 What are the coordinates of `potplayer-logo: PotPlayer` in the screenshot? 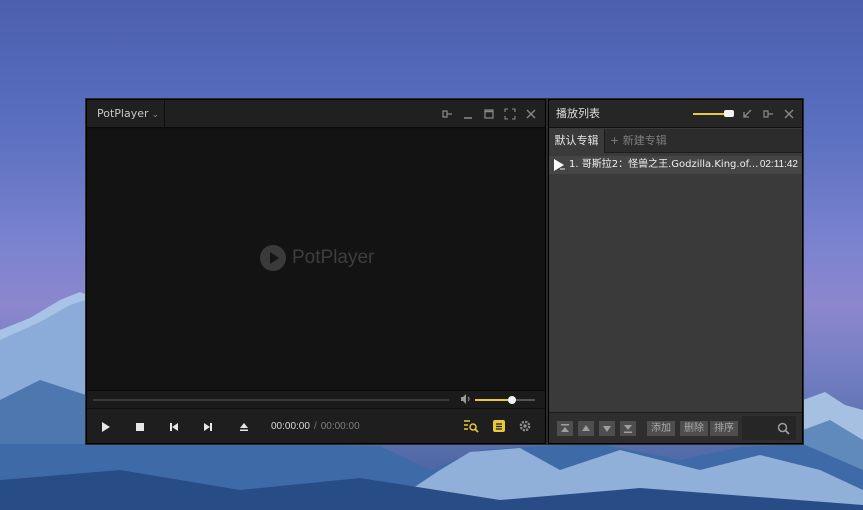 It's located at (317, 258).